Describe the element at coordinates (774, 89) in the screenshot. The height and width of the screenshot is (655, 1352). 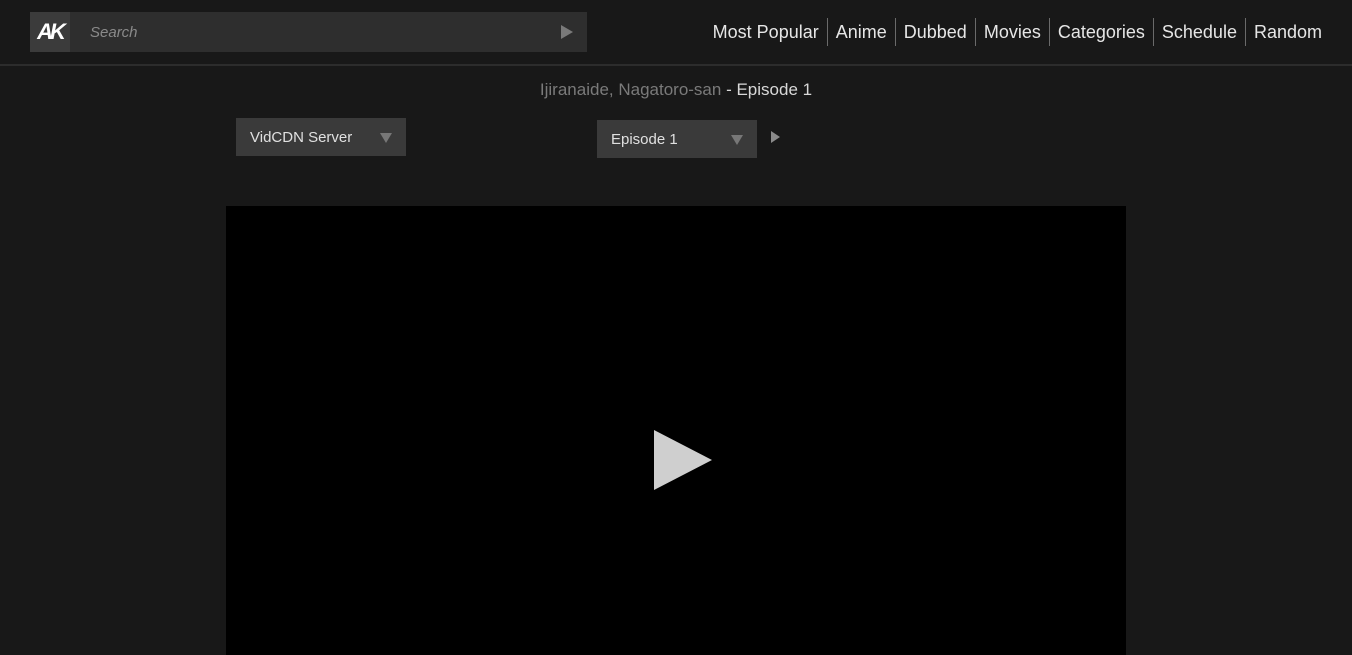
I see `episode-title: Episode 1` at that location.